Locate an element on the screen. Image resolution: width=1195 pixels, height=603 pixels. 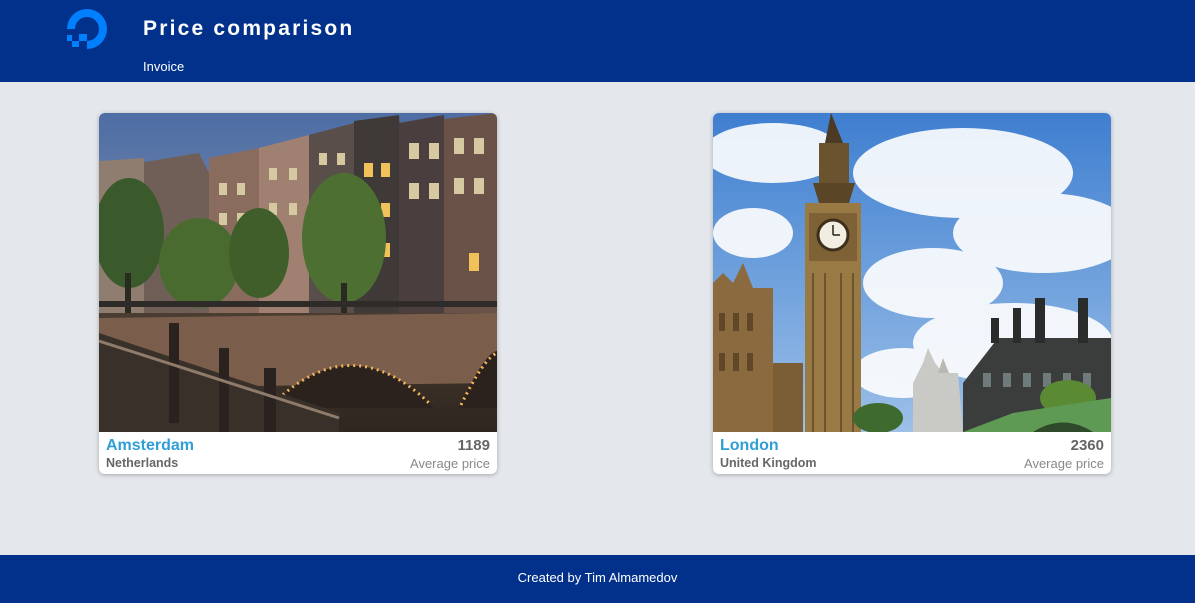
invoice-link: Invoice is located at coordinates (163, 67).